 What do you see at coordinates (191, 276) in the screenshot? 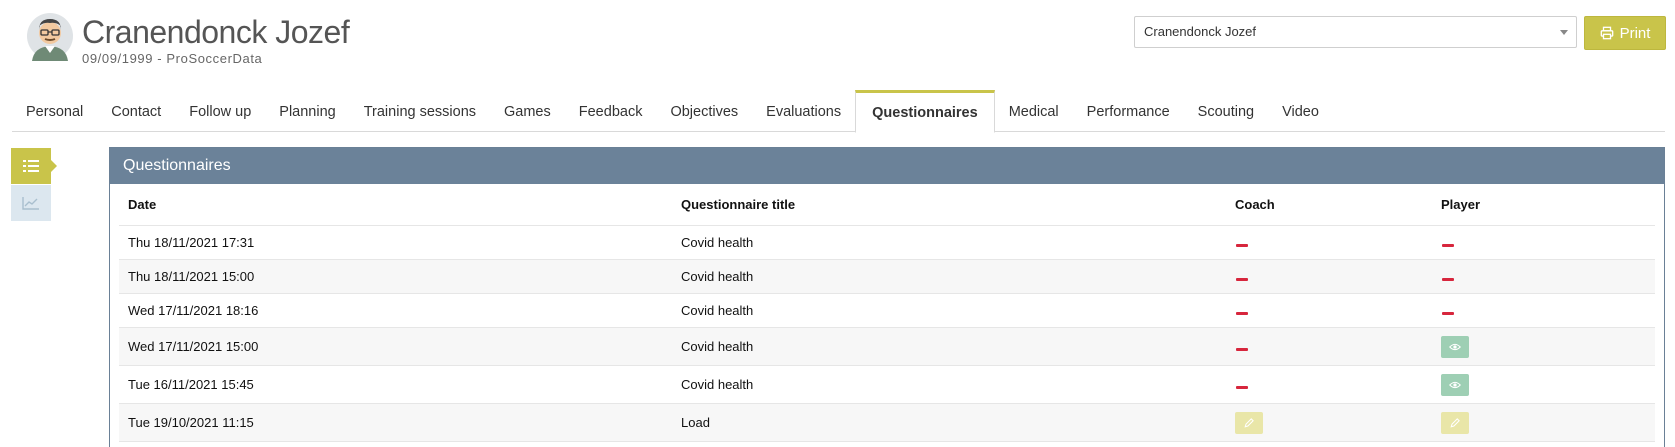
I see `row-date: Thu 18/11/2021 15:00` at bounding box center [191, 276].